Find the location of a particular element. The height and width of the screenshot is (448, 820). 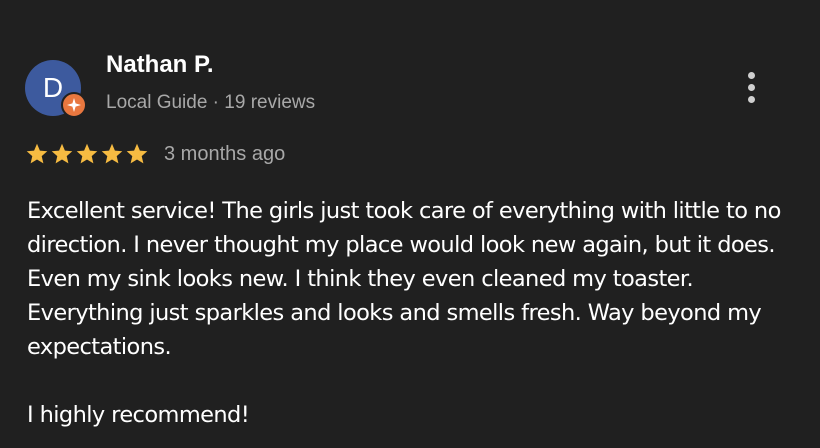

review-paragraph: I highly recommend! is located at coordinates (138, 415).